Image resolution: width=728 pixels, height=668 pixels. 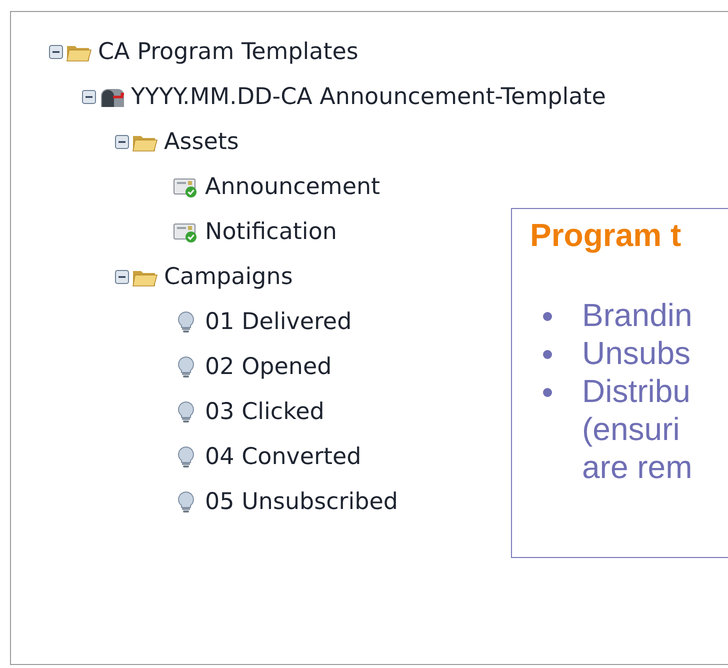 What do you see at coordinates (271, 232) in the screenshot?
I see `tree-item-label: Notification` at bounding box center [271, 232].